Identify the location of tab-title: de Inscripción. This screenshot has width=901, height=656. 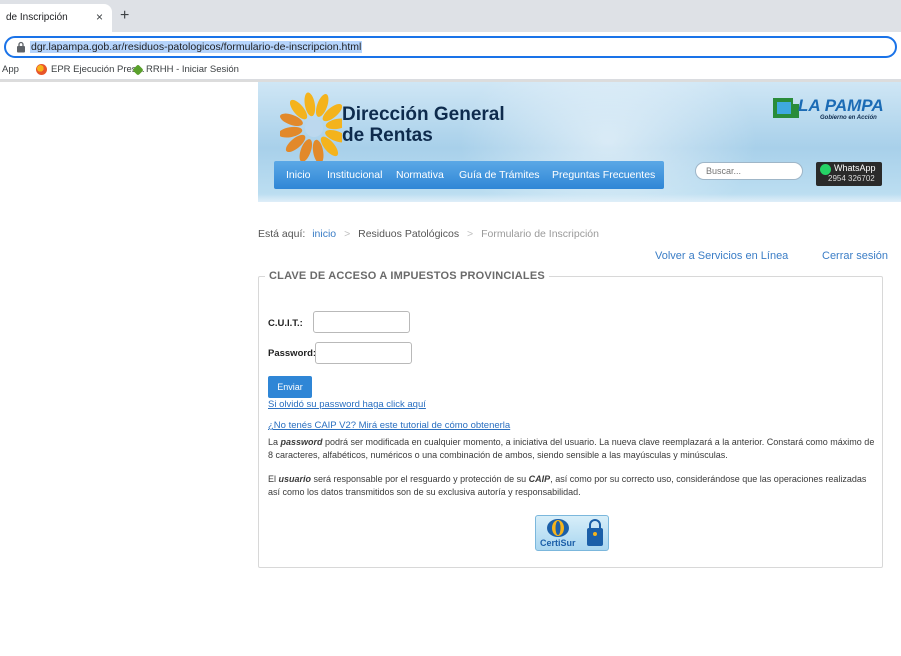
(37, 17).